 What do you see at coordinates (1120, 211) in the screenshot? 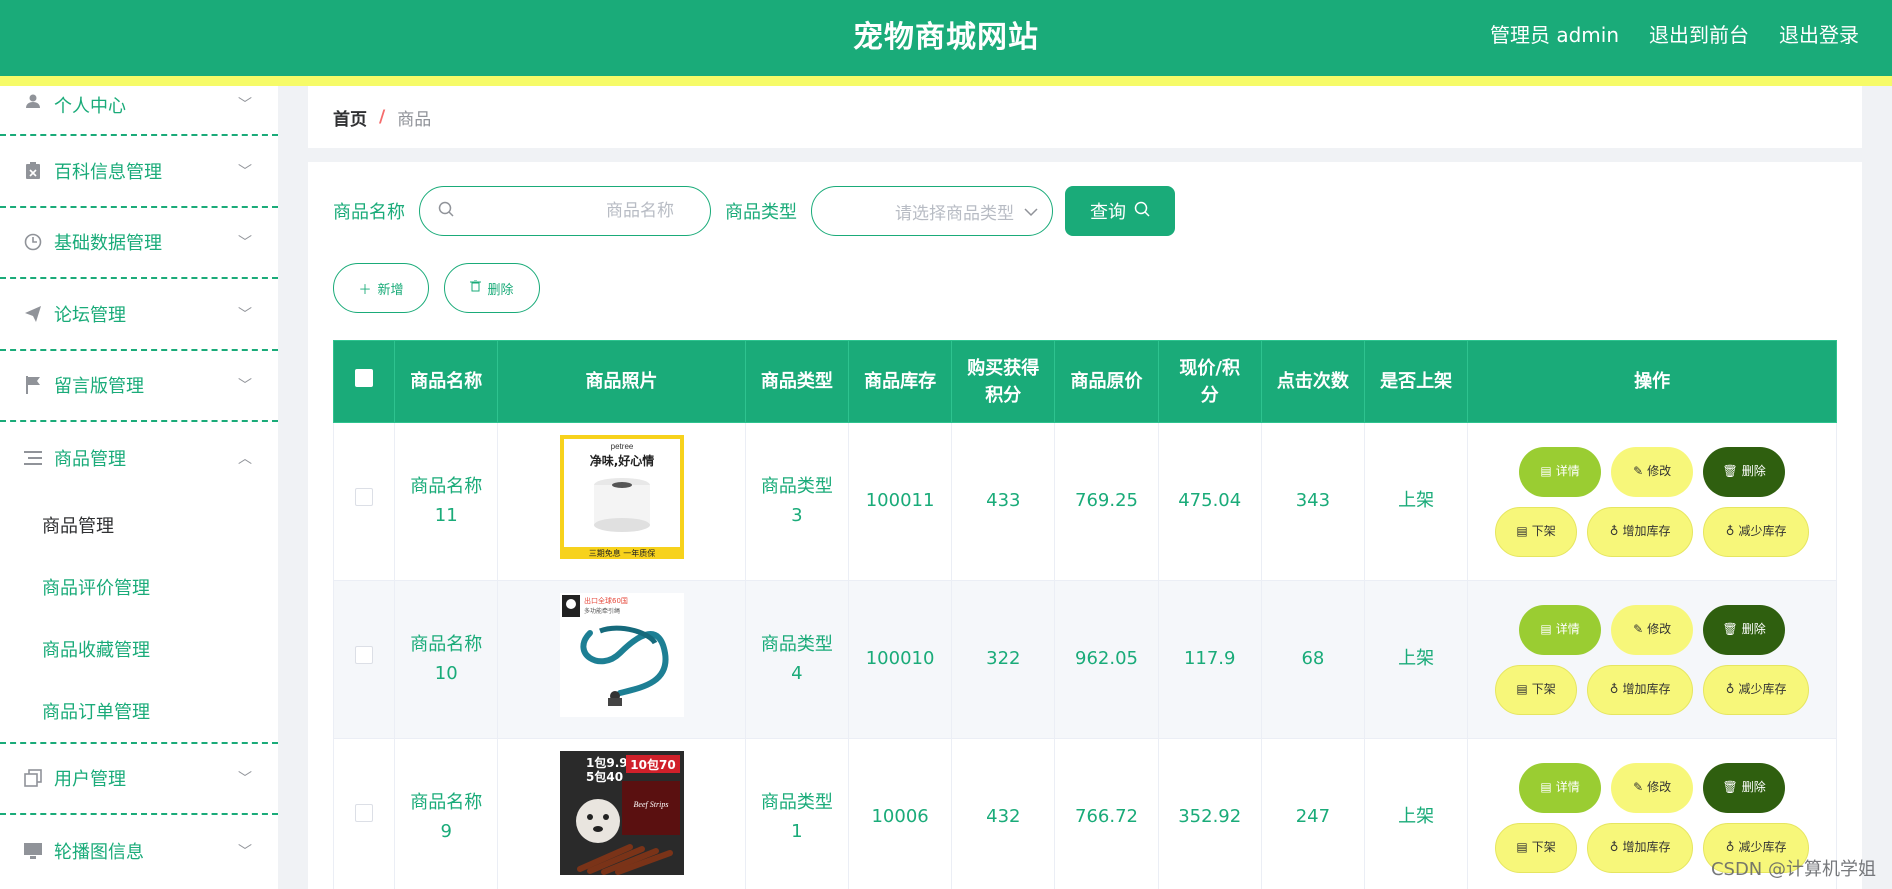
I see `query-button: 查询` at bounding box center [1120, 211].